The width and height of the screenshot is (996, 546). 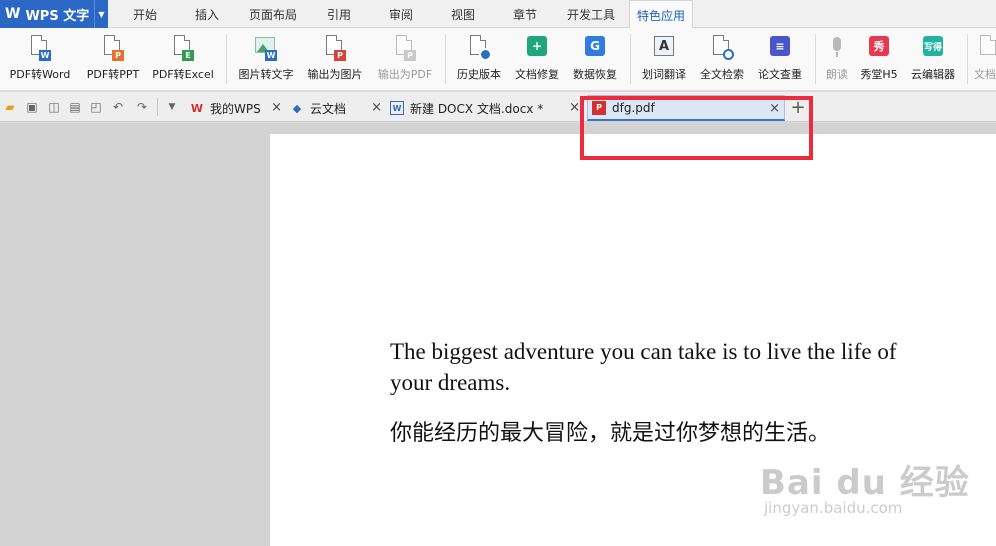 I want to click on history-version-icon, so click(x=479, y=48).